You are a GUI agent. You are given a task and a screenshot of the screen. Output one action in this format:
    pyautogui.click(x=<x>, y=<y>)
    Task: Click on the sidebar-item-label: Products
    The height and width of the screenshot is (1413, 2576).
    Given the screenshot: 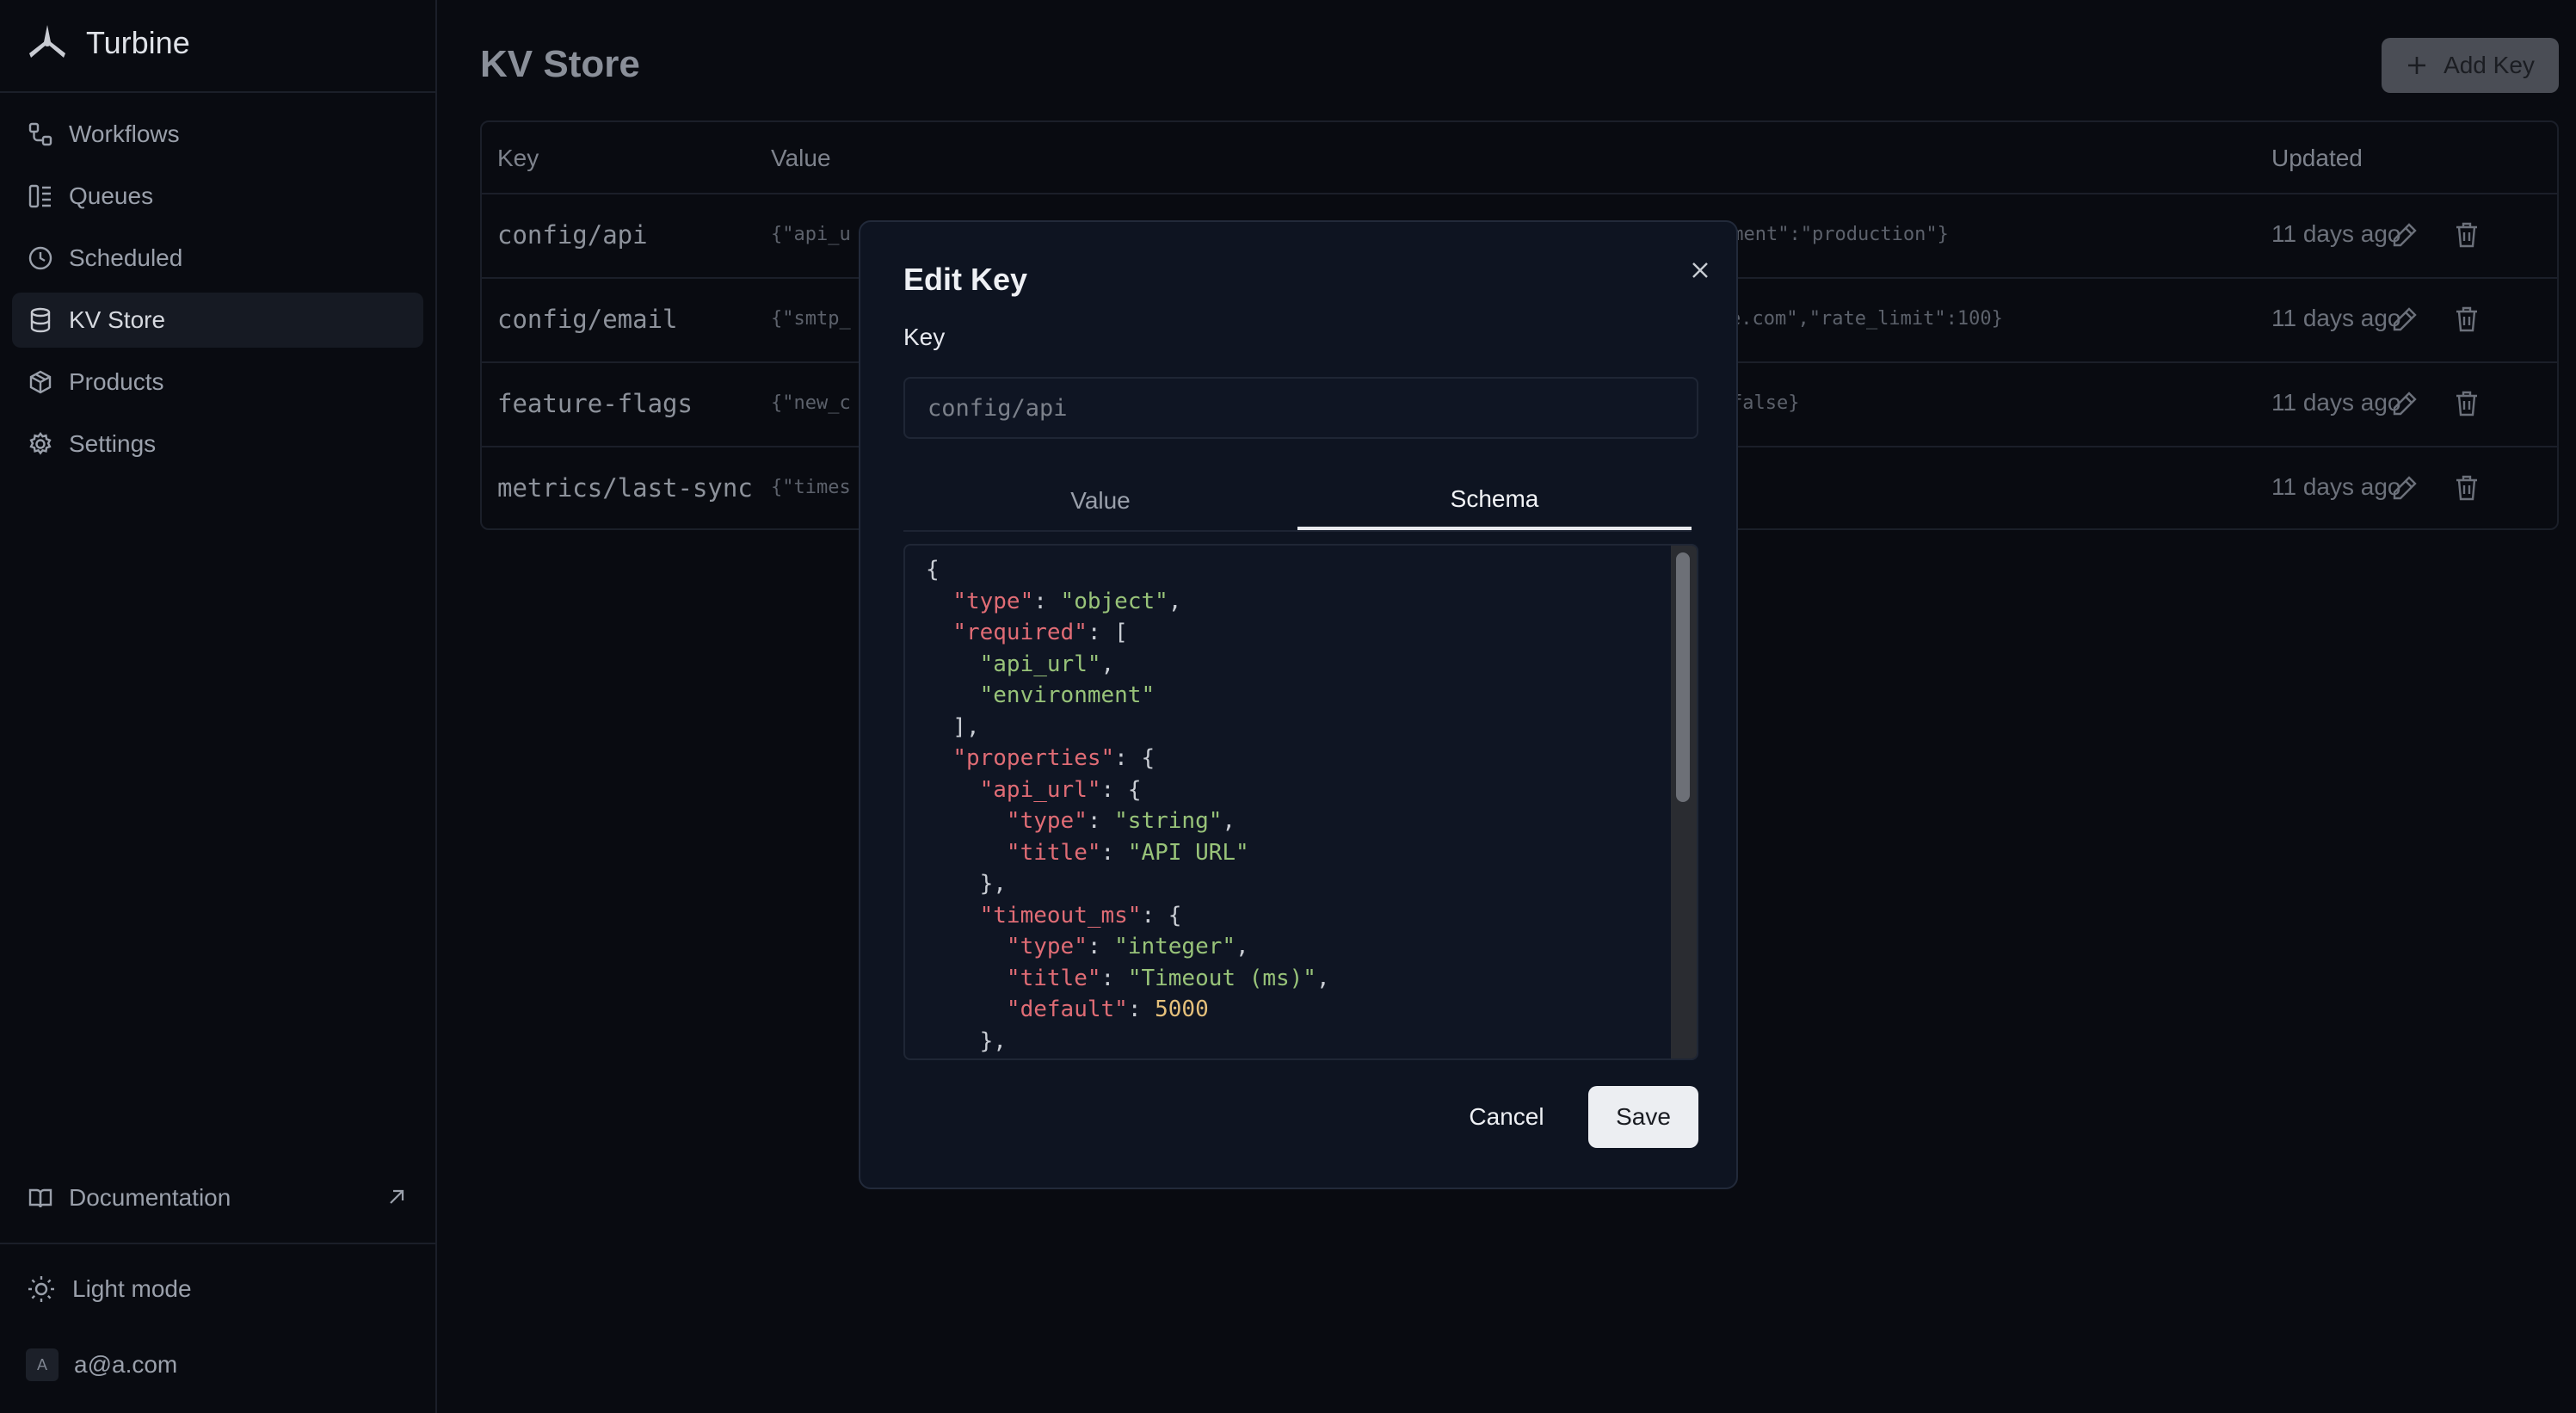 What is the action you would take?
    pyautogui.click(x=117, y=381)
    